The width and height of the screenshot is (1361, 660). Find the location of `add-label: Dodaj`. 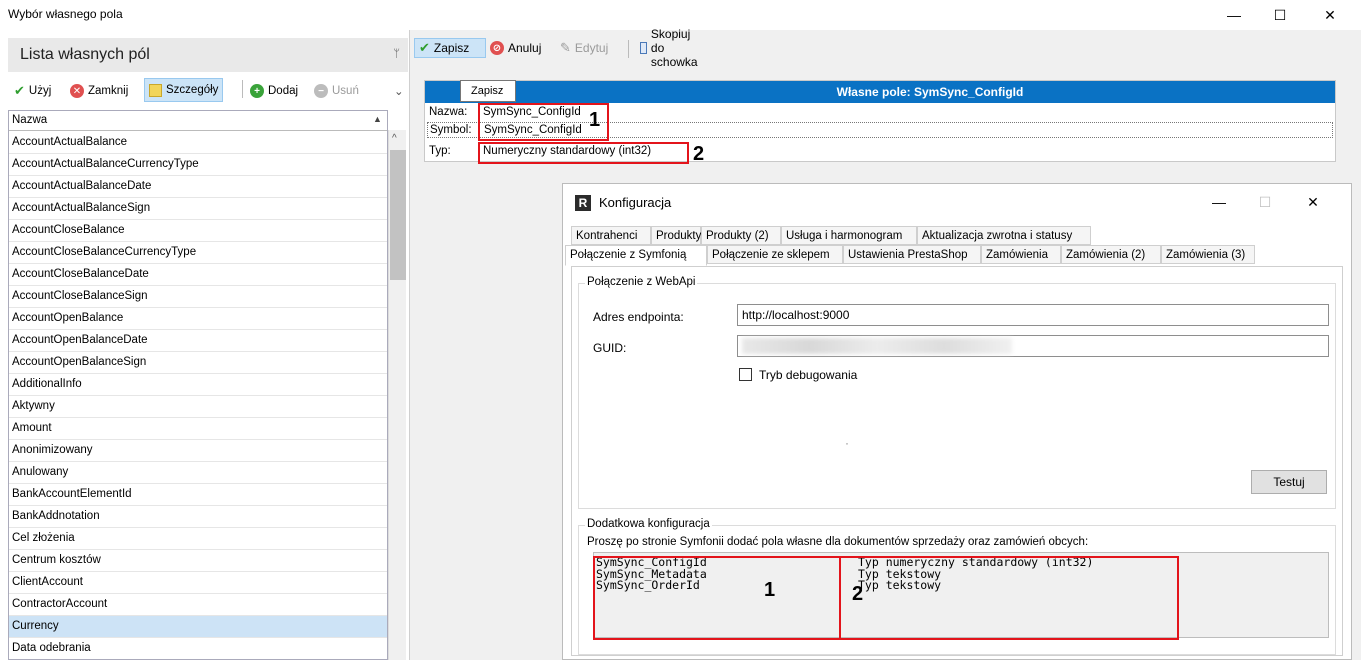

add-label: Dodaj is located at coordinates (283, 91).